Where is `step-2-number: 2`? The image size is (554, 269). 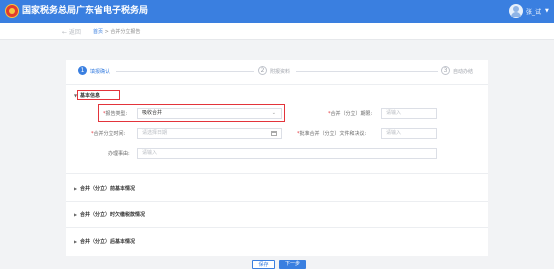
step-2-number: 2 is located at coordinates (262, 70).